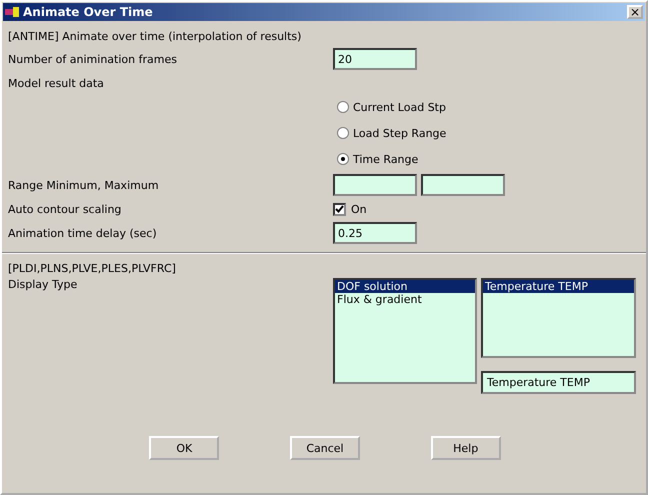 The width and height of the screenshot is (648, 495). Describe the element at coordinates (635, 12) in the screenshot. I see `close-button: ×` at that location.